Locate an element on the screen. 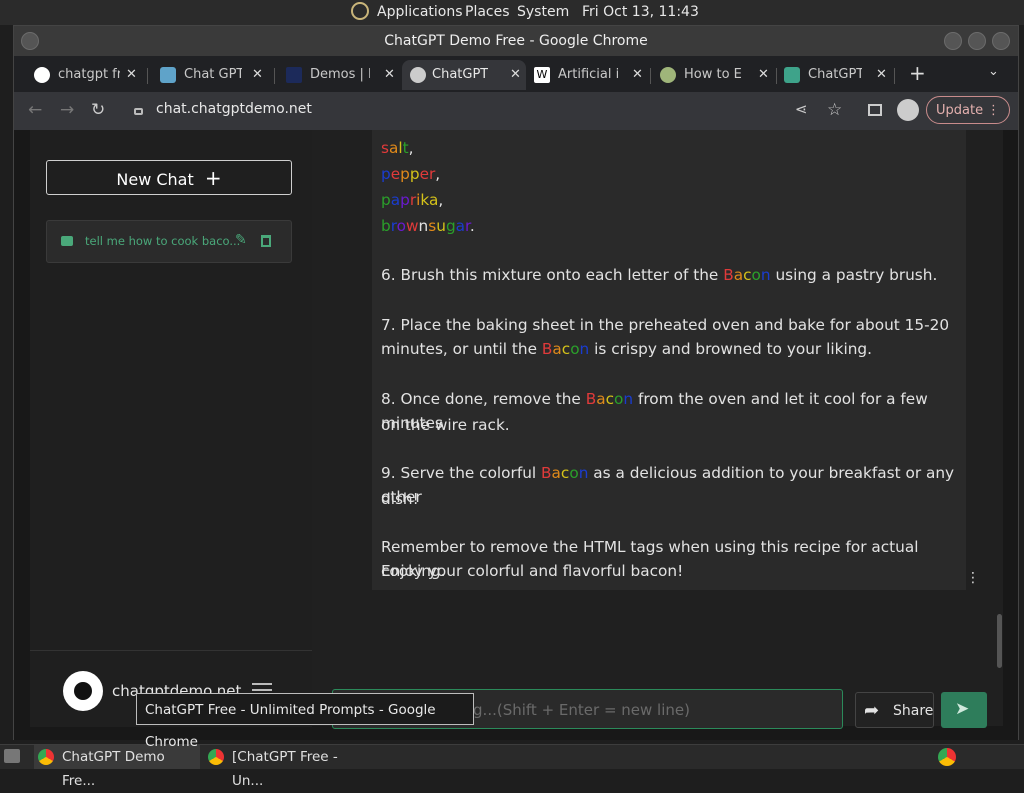 The height and width of the screenshot is (793, 1024). edit-pencil-icon: ✎ is located at coordinates (241, 240).